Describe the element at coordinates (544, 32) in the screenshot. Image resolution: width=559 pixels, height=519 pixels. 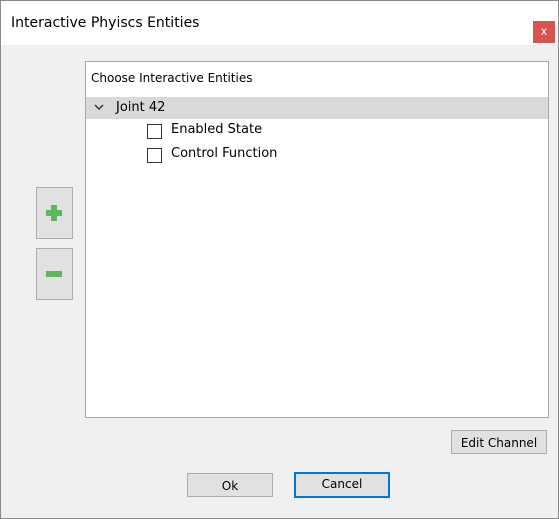
I see `close-button: x` at that location.